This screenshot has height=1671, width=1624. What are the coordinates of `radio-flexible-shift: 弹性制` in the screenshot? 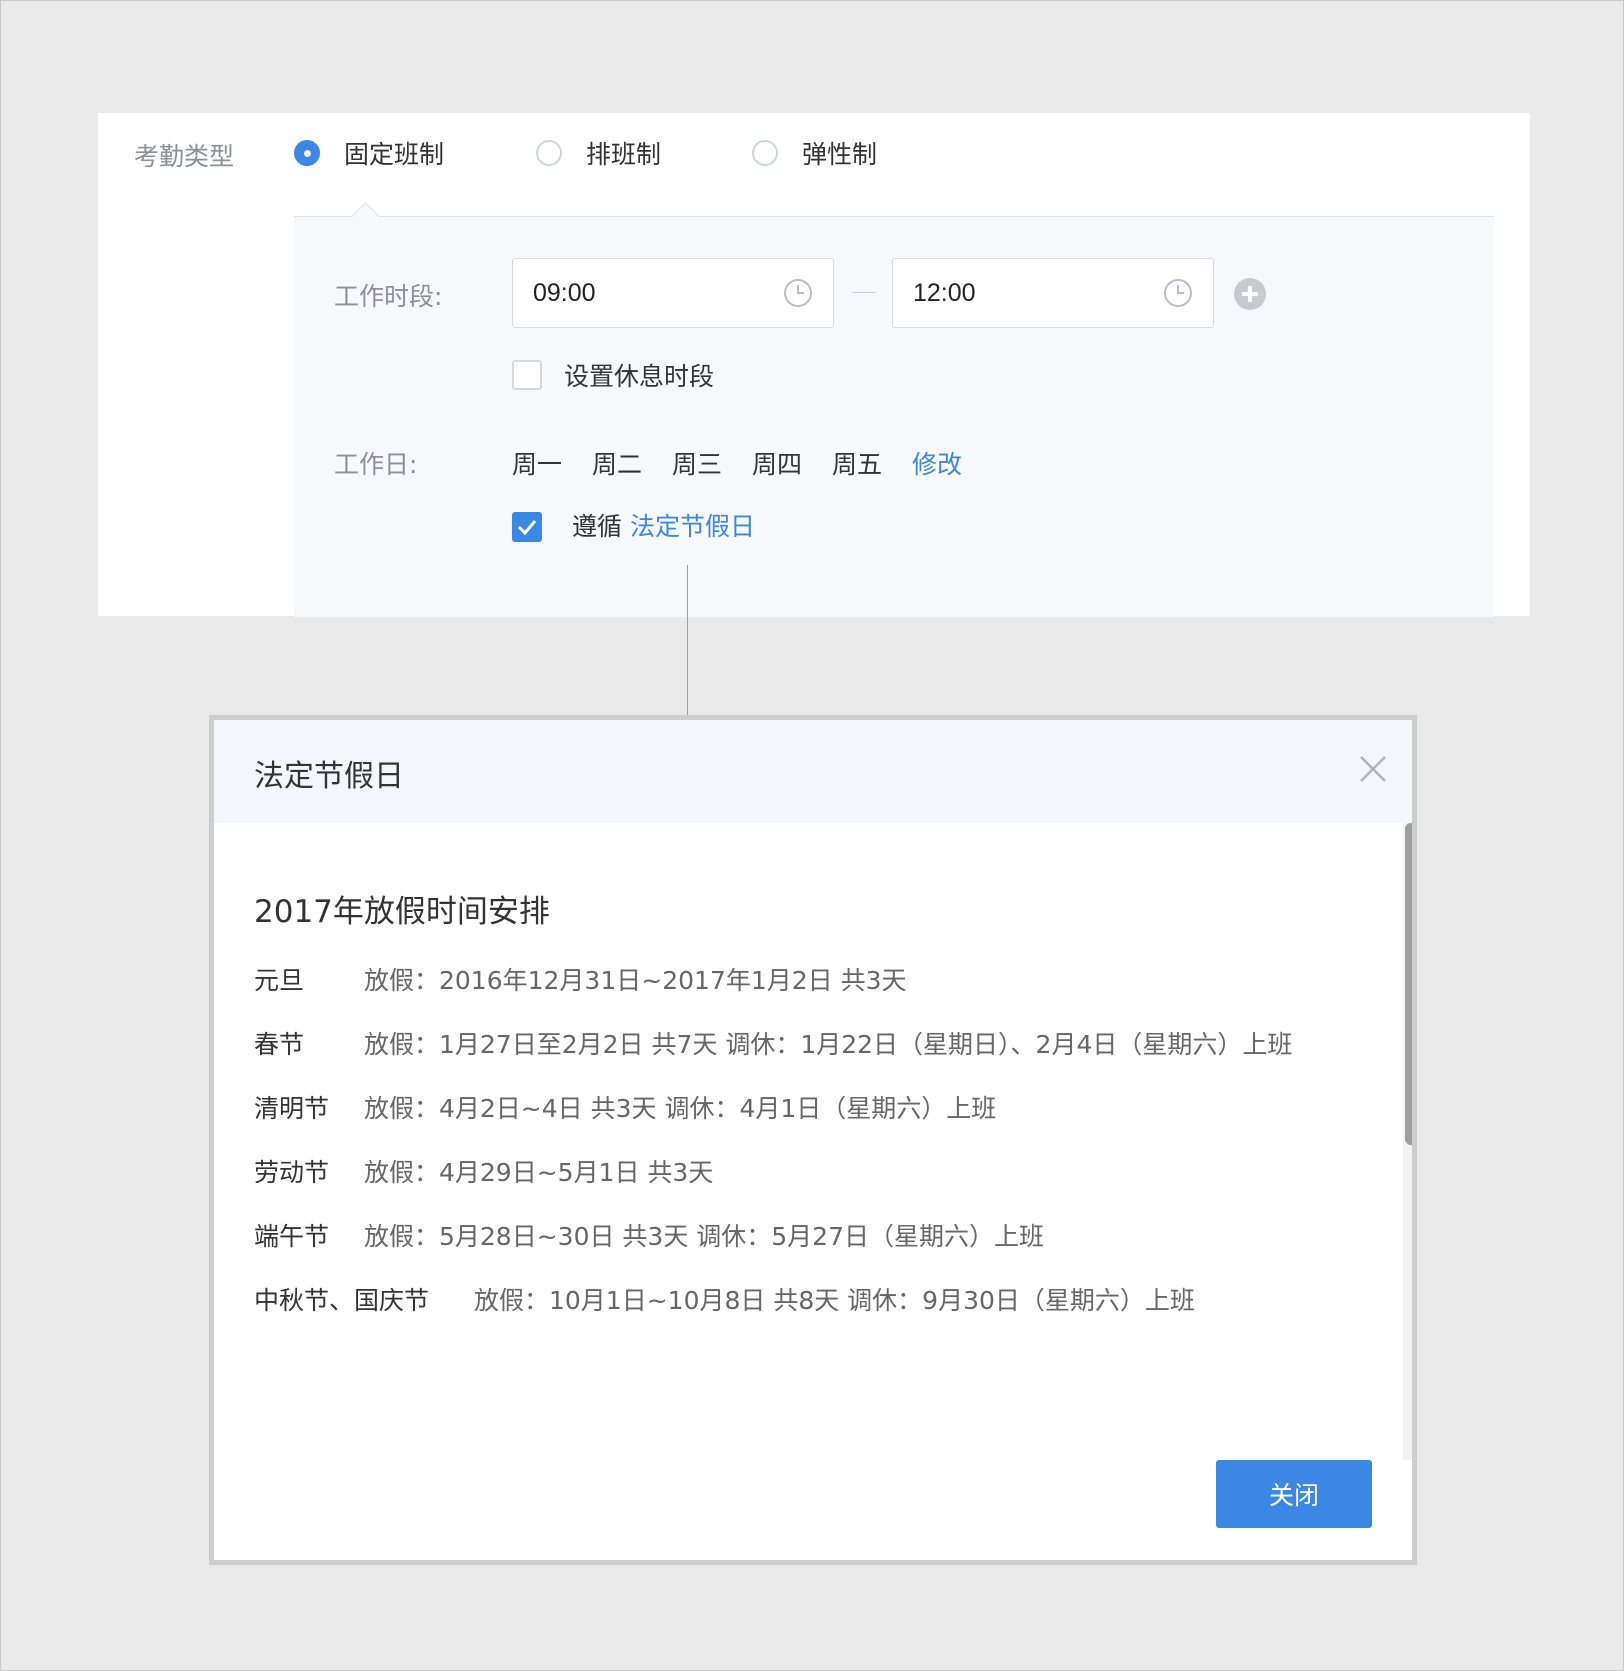 It's located at (814, 153).